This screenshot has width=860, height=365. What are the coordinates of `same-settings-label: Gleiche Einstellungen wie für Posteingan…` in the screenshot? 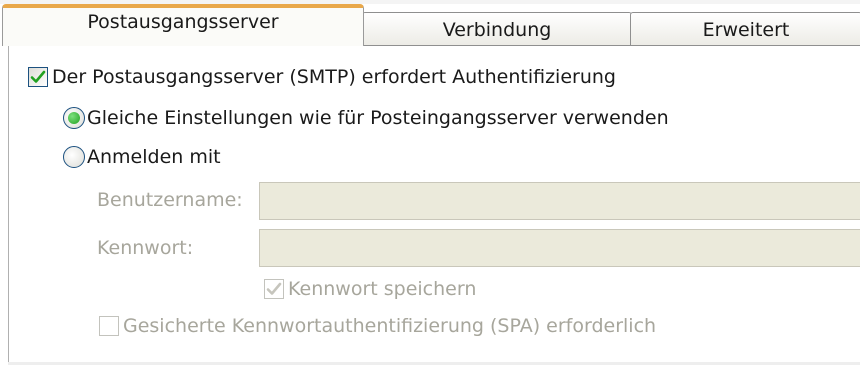 It's located at (378, 118).